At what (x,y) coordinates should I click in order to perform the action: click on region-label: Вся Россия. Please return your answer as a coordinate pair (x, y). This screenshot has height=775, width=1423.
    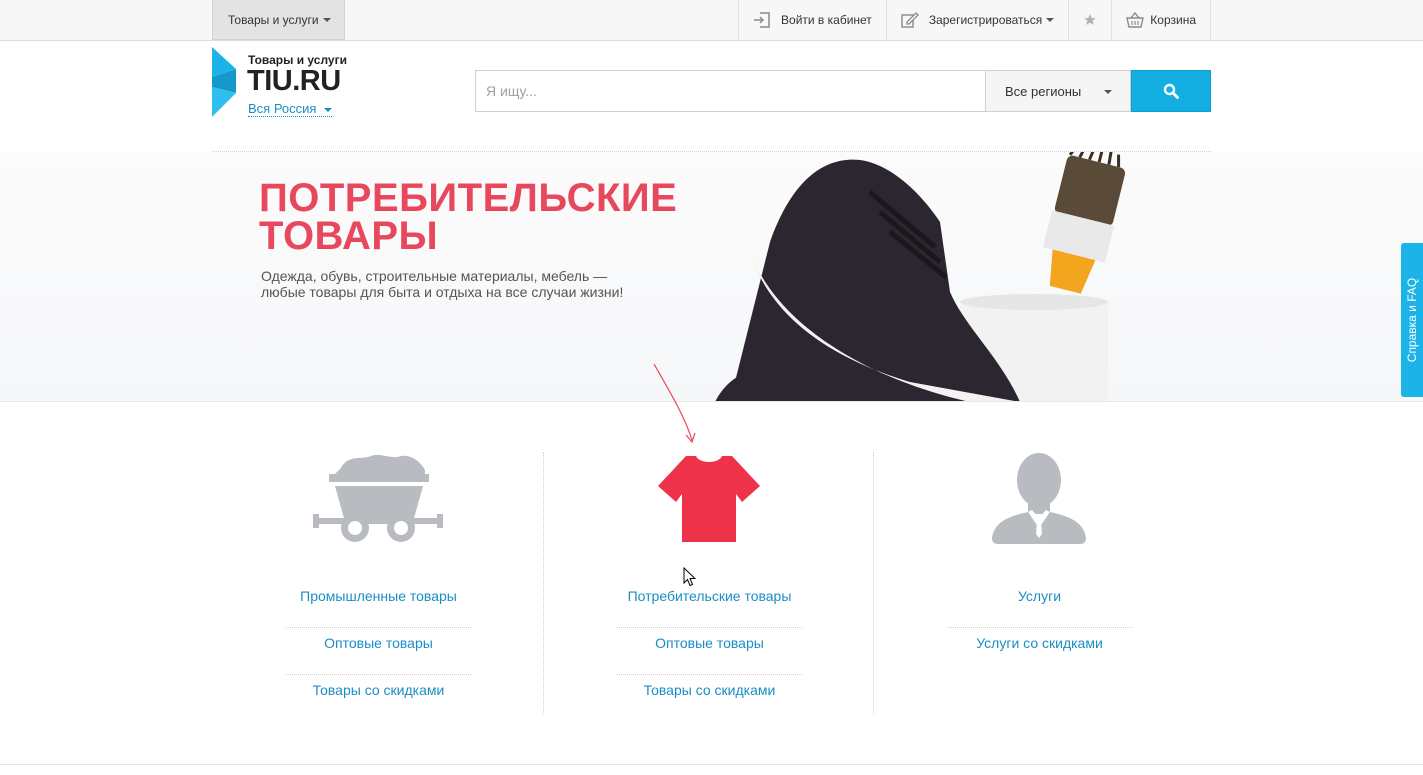
    Looking at the image, I should click on (282, 108).